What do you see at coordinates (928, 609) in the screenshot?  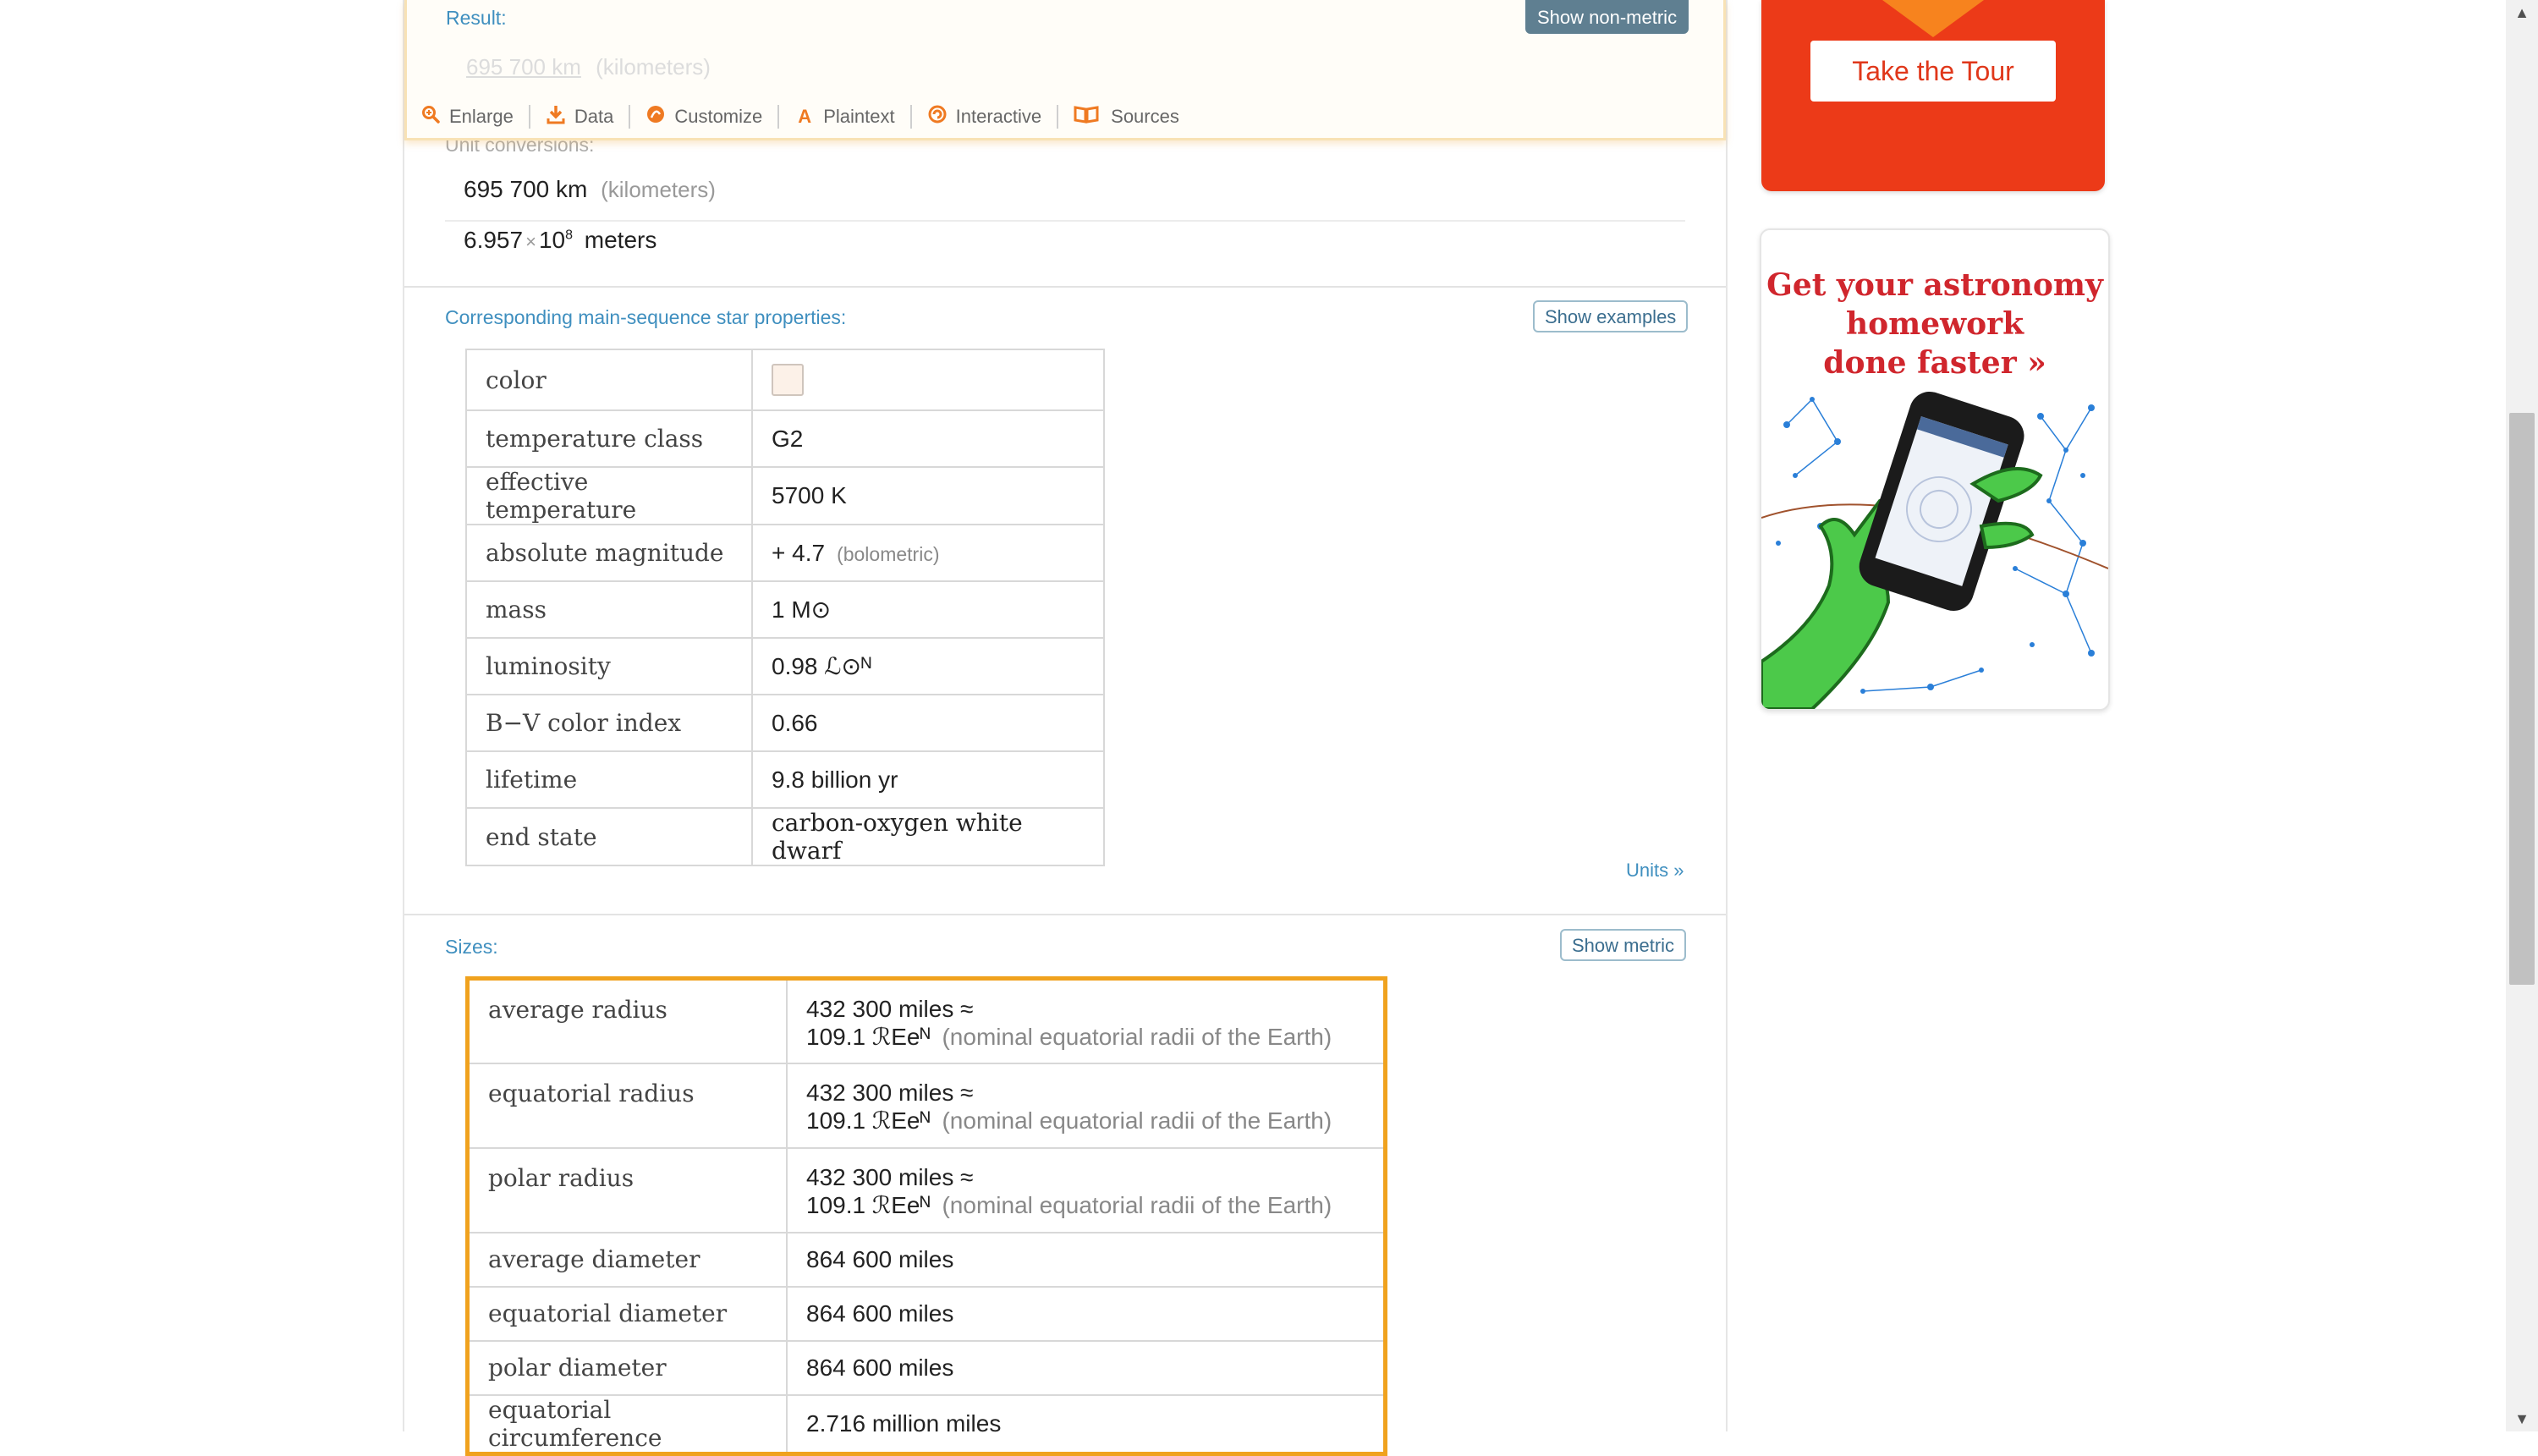 I see `property-value: 1 M⊙` at bounding box center [928, 609].